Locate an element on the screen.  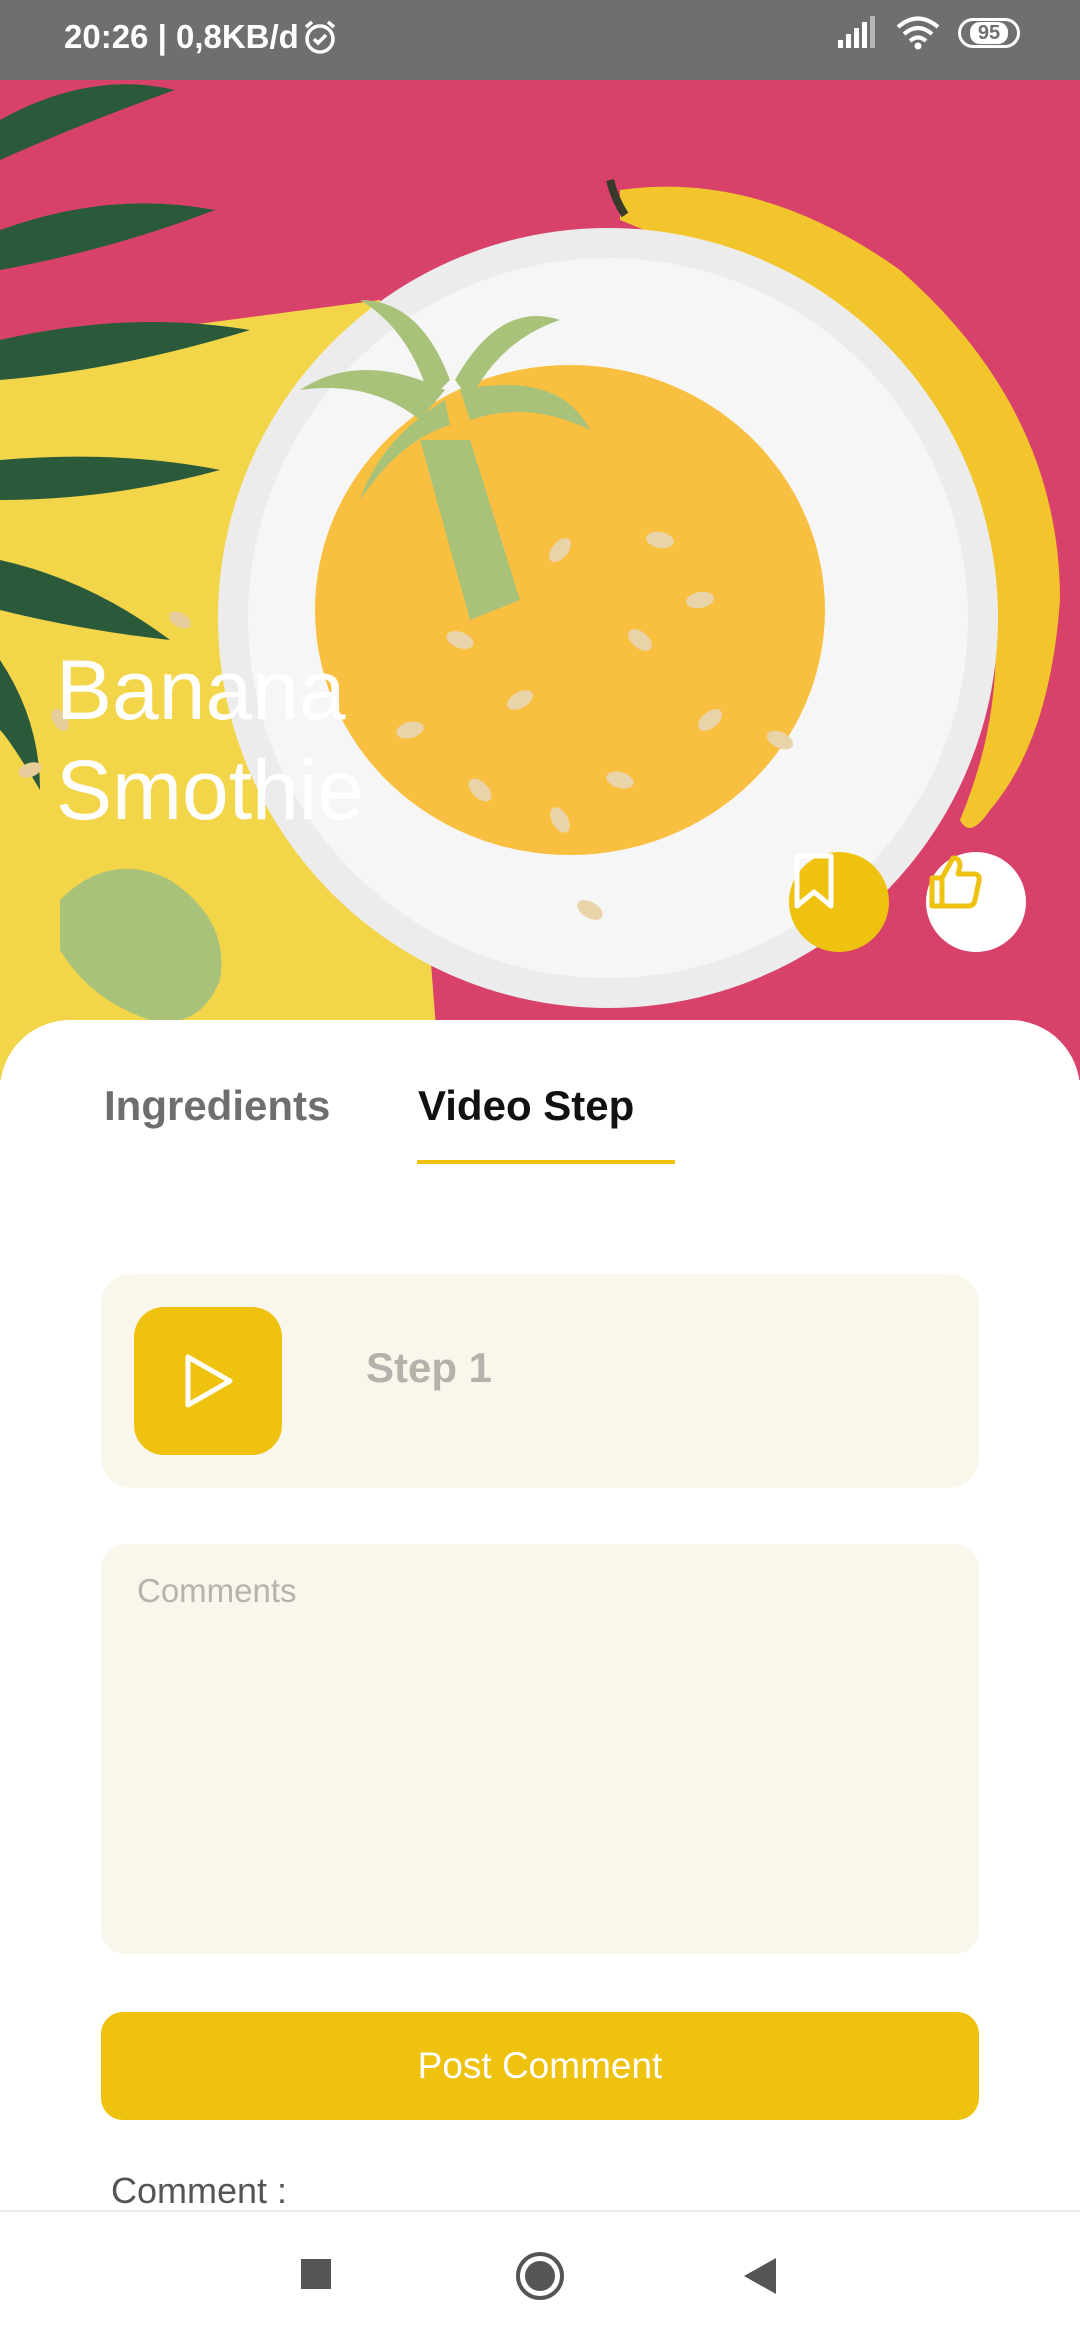
bookmark-button is located at coordinates (839, 902).